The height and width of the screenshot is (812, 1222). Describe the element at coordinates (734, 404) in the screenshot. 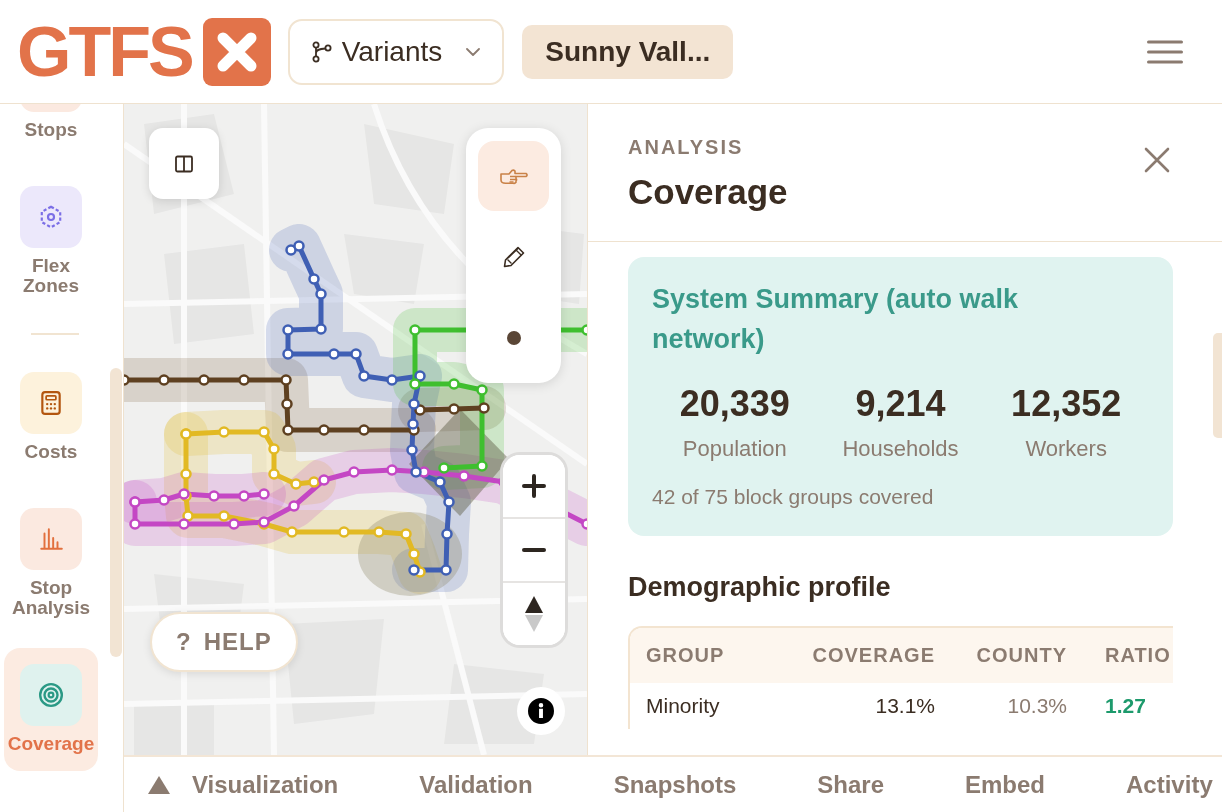

I see `stat-value: 20,339` at that location.